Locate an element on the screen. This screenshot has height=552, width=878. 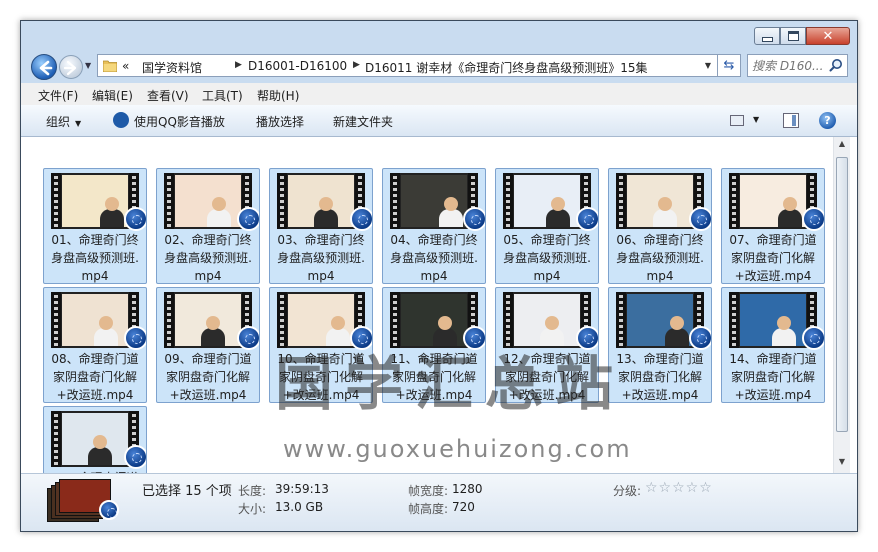
menu-bar: 文件(F) 编辑(E) 查看(V) 工具(T) 帮助(H) is located at coordinates (439, 94).